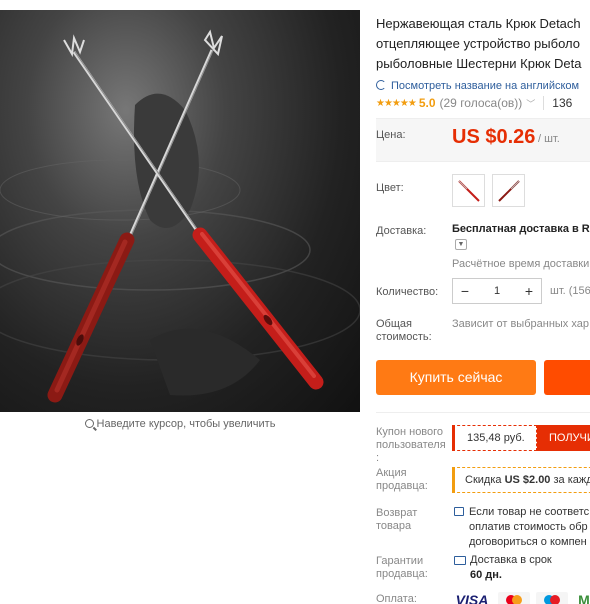 This screenshot has height=604, width=590. Describe the element at coordinates (570, 291) in the screenshot. I see `quantity-available: шт. (156` at that location.